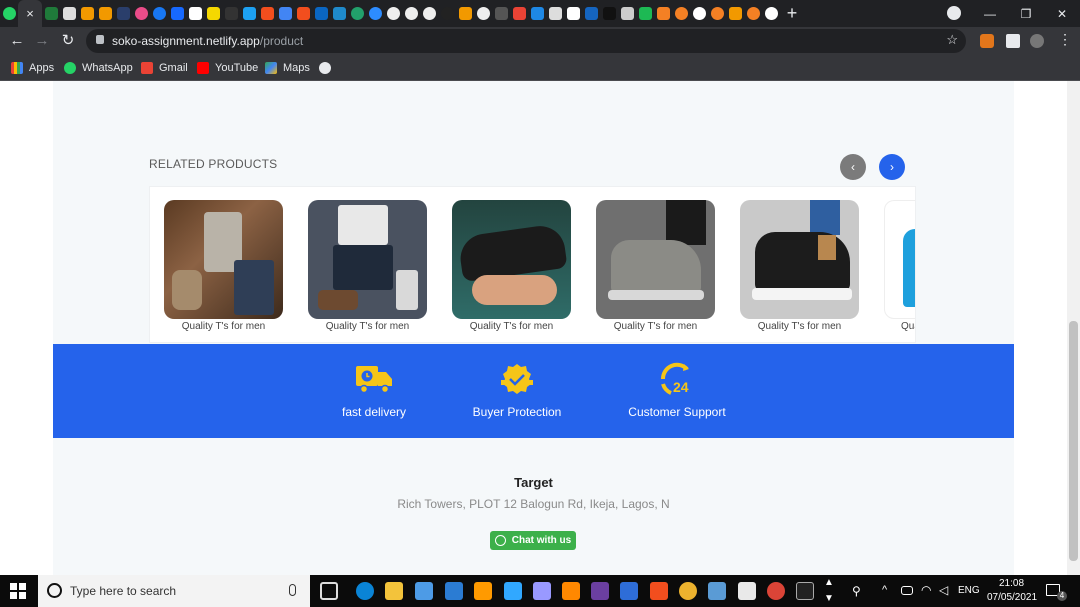  I want to click on extensions-icon, so click(1013, 41).